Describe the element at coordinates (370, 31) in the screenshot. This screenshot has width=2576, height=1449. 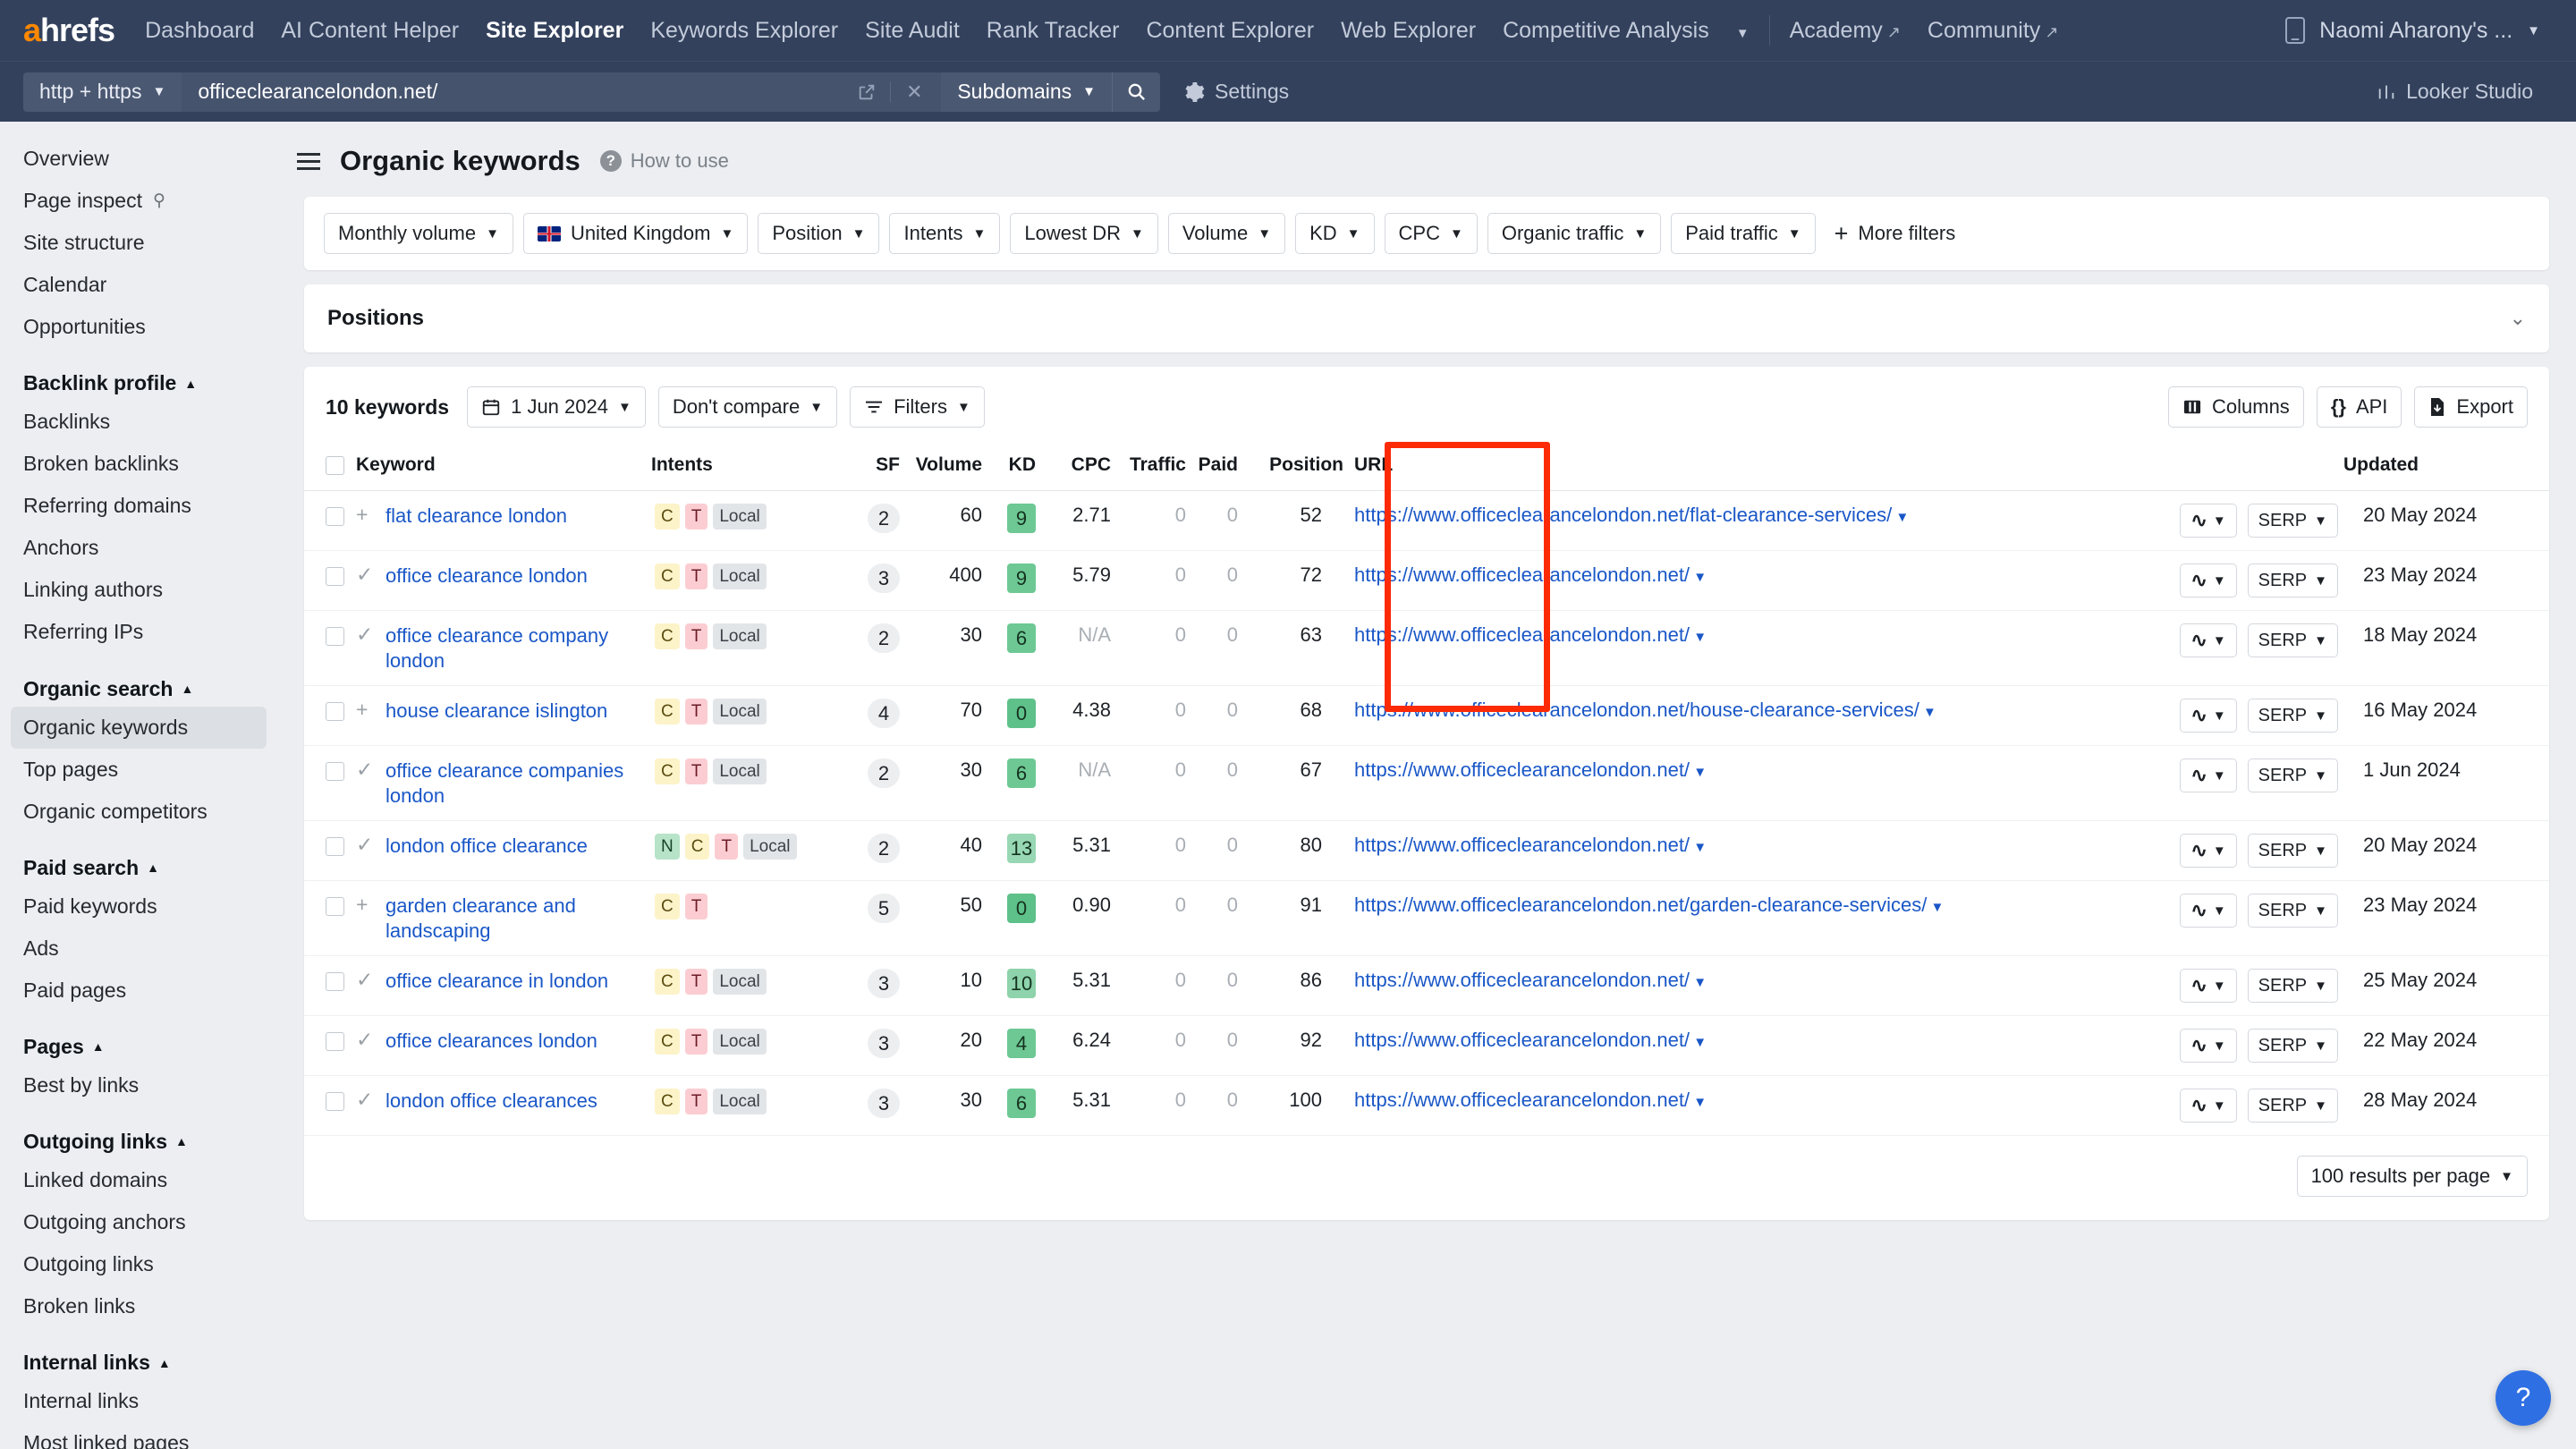
I see `nav-link-ai-content-helper: AI Content Helper` at that location.